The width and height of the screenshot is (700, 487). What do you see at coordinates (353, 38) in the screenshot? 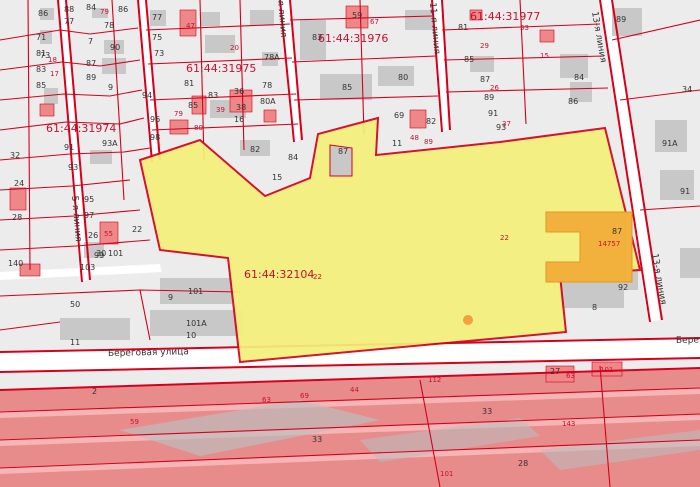
I see `quarter-label-31976: 61:44:31976` at bounding box center [353, 38].